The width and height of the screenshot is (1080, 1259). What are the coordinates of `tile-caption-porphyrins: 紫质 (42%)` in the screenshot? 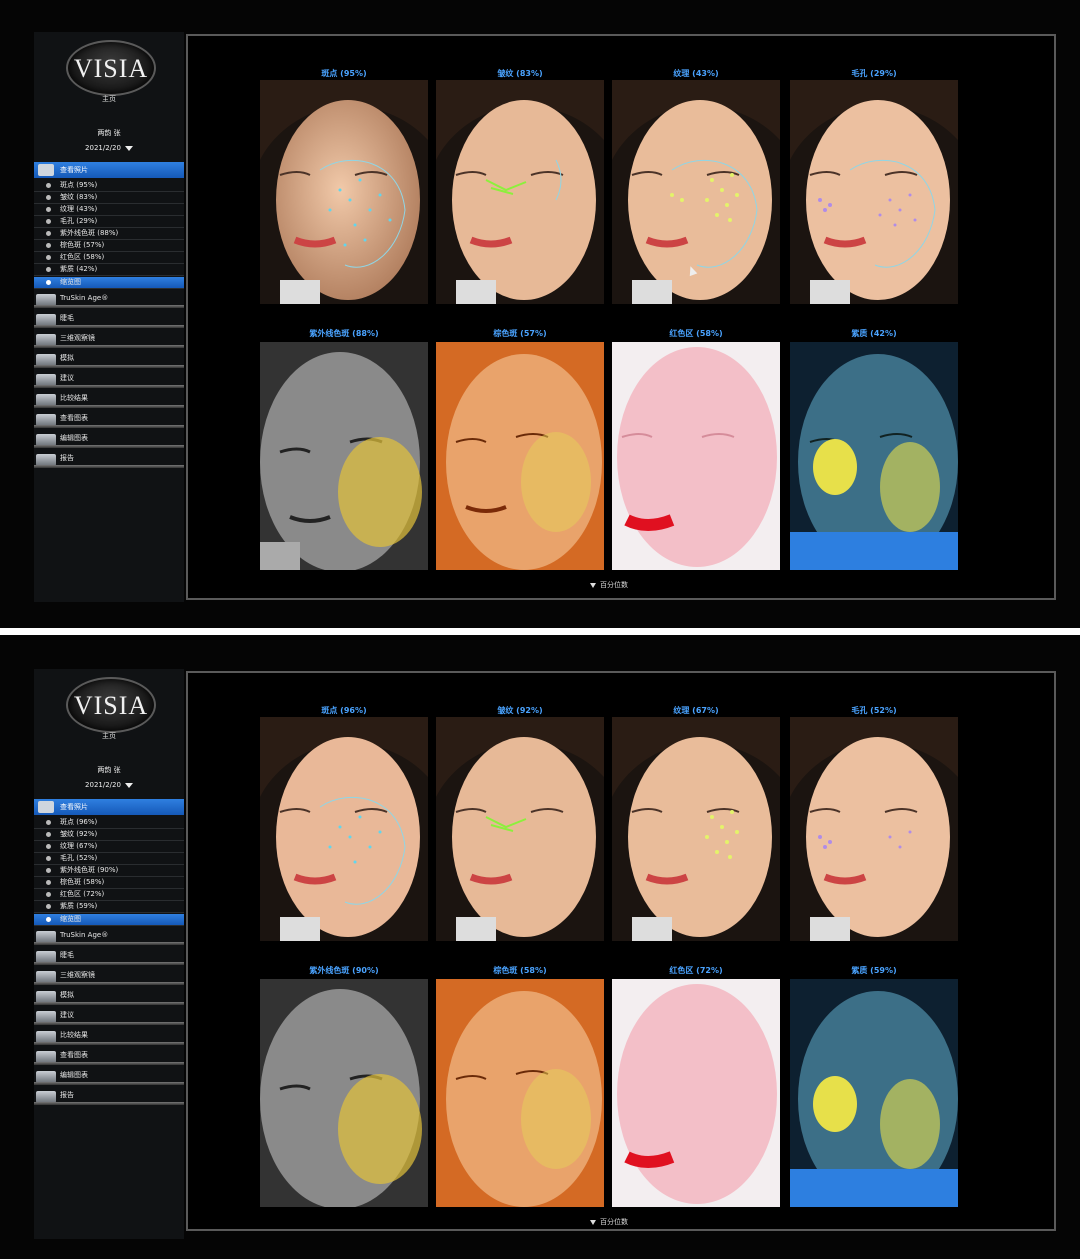 It's located at (874, 333).